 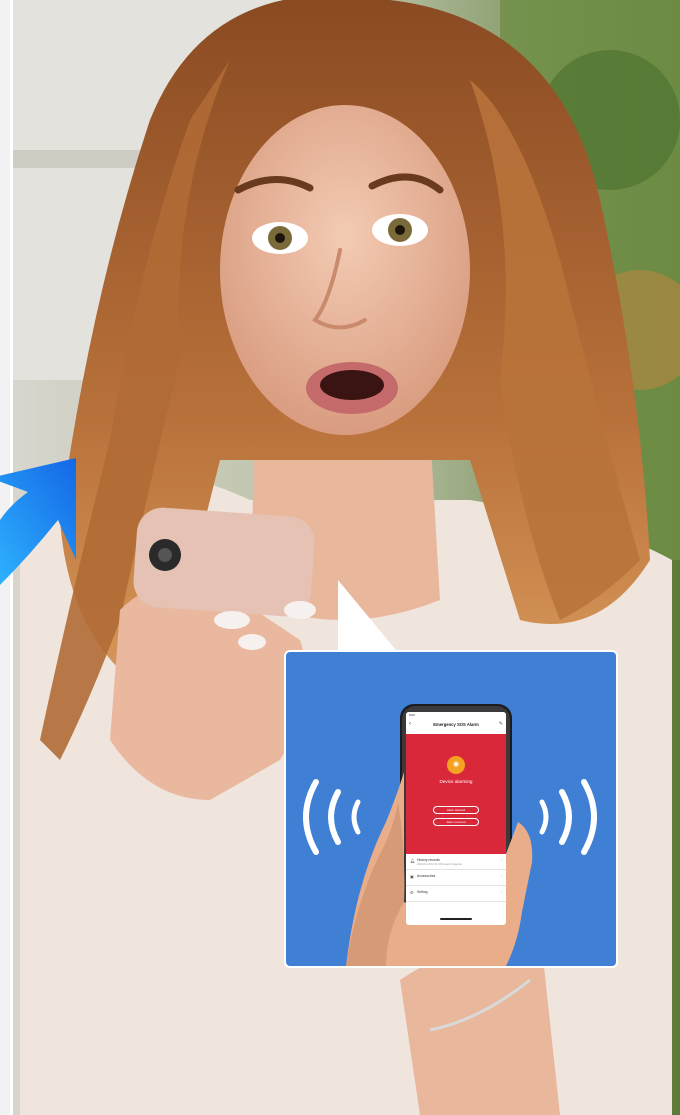 I want to click on list-item-setting: ⚙ Setting ›, so click(x=456, y=894).